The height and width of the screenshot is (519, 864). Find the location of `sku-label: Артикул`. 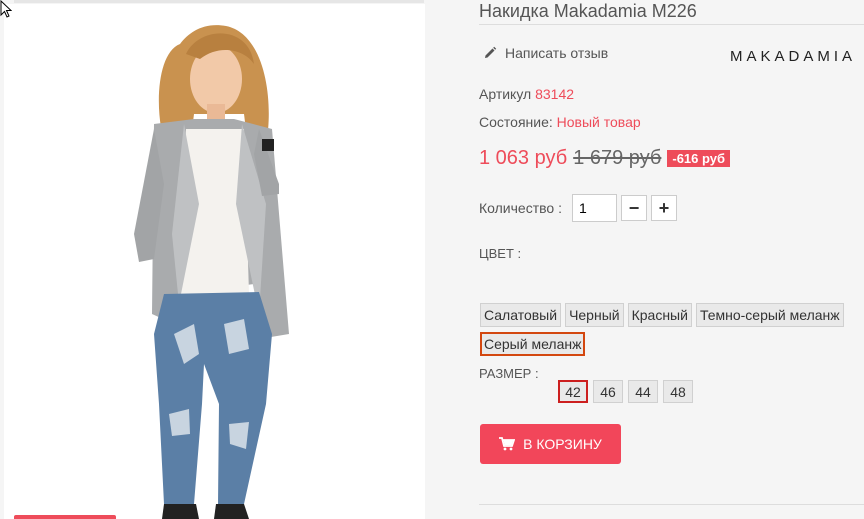

sku-label: Артикул is located at coordinates (505, 94).